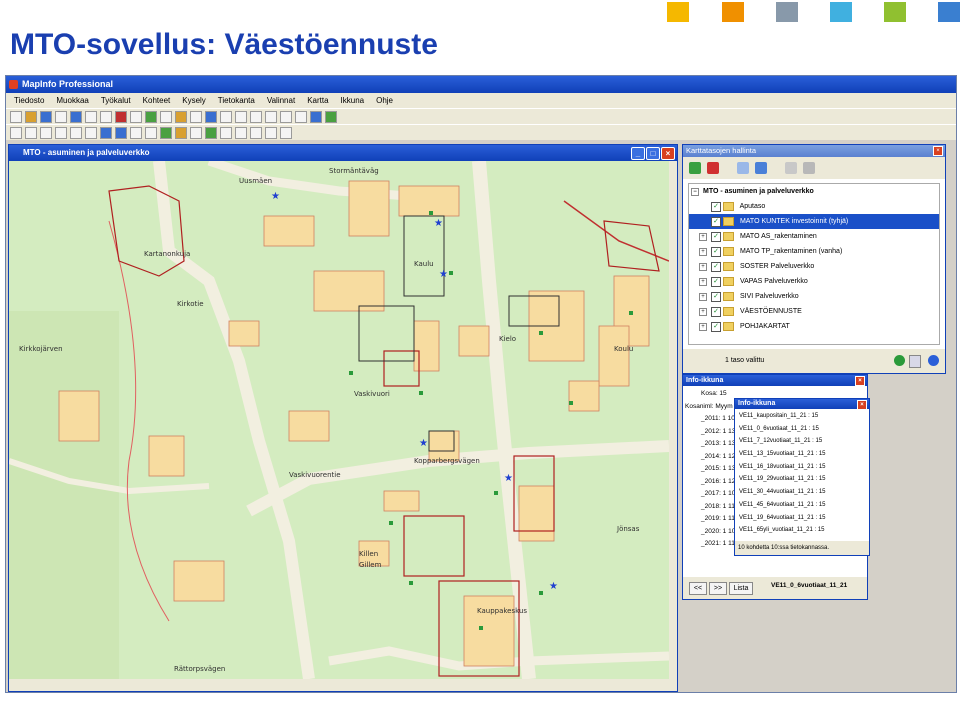 The height and width of the screenshot is (716, 960). Describe the element at coordinates (181, 132) in the screenshot. I see `label-tool-icon` at that location.